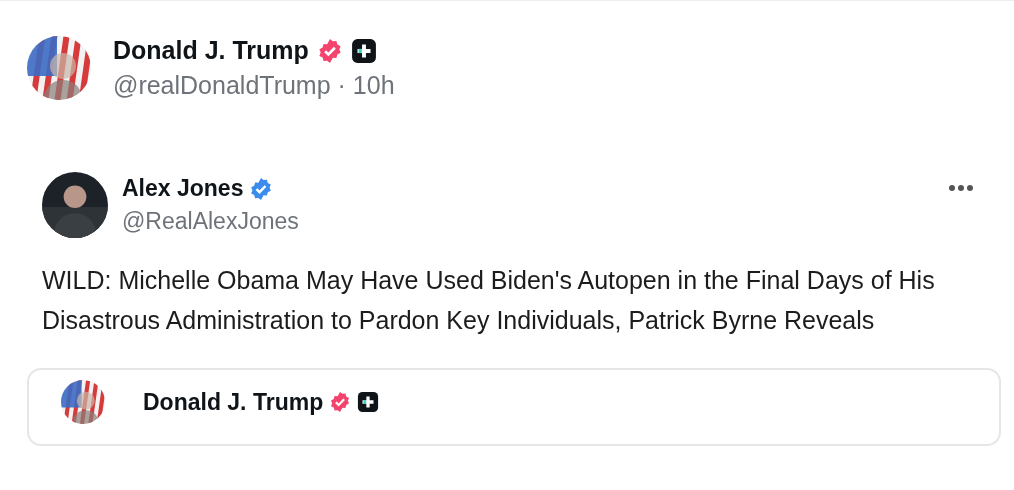  I want to click on post-text: WILD: Michelle Obama May Have Used Biden's Autopen in the Final Days of His Disastrous Administration to Pardon Key Individuals, Patrick Byrne Reveals, so click(489, 300).